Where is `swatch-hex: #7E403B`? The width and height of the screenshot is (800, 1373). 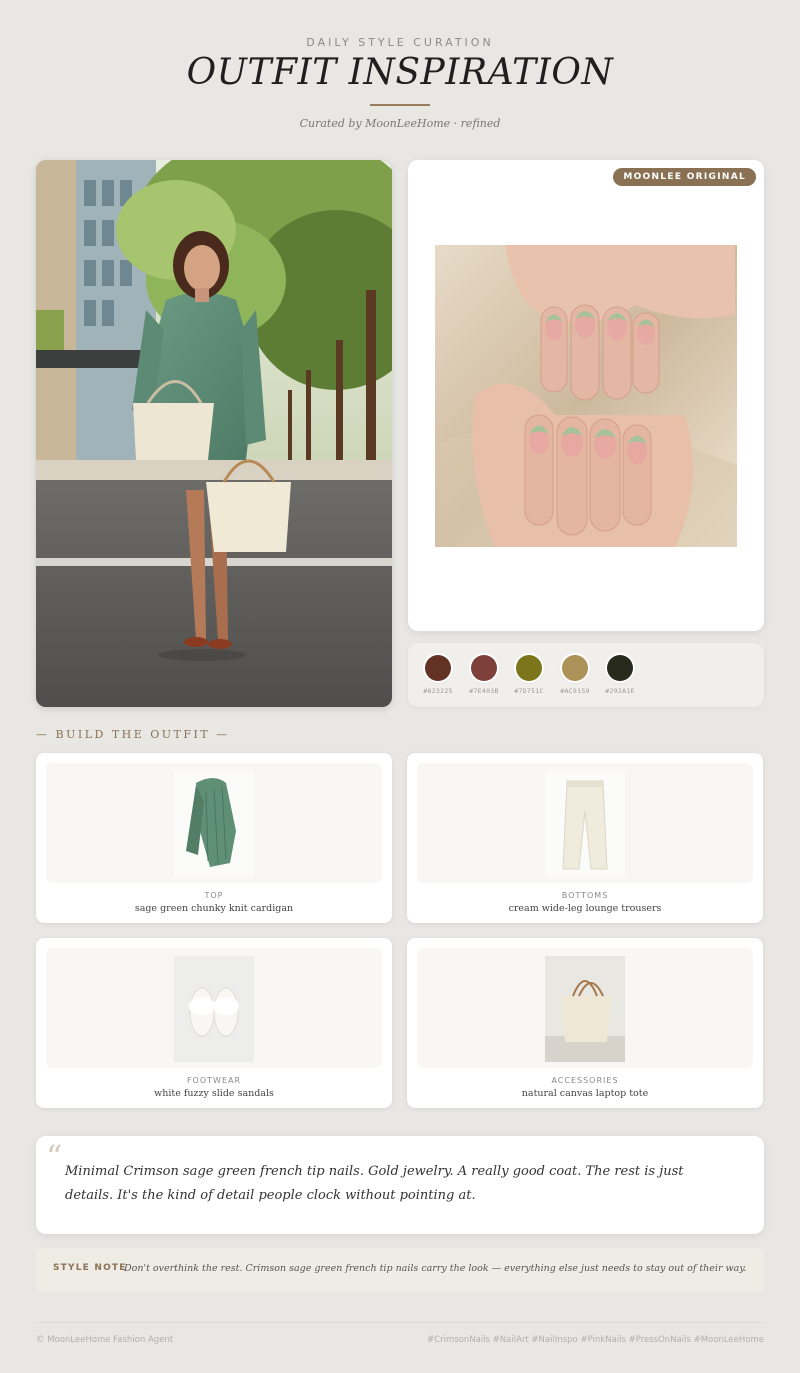 swatch-hex: #7E403B is located at coordinates (484, 691).